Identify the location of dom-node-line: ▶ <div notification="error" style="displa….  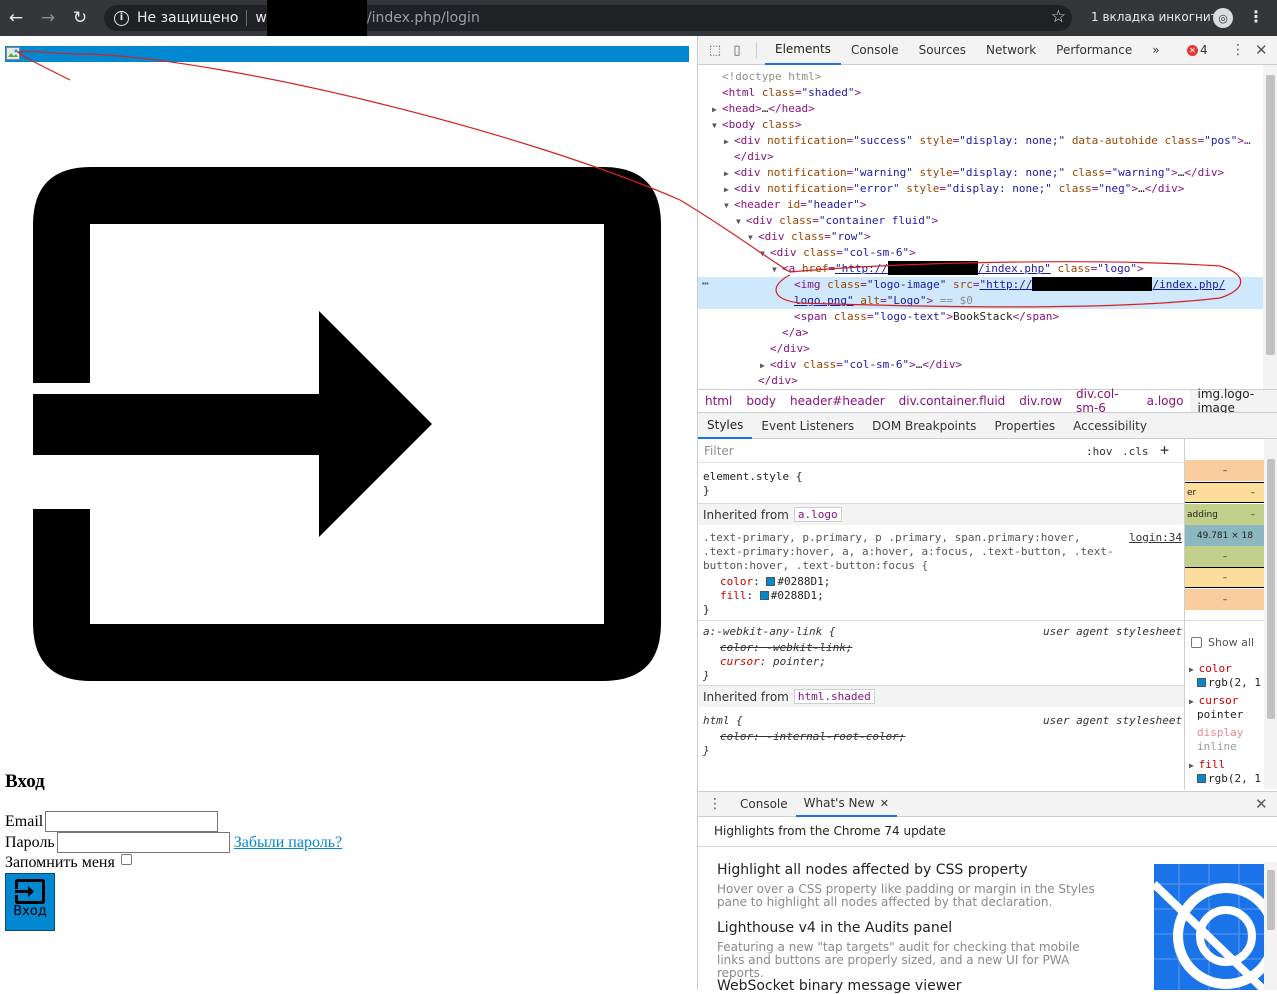
(980, 189).